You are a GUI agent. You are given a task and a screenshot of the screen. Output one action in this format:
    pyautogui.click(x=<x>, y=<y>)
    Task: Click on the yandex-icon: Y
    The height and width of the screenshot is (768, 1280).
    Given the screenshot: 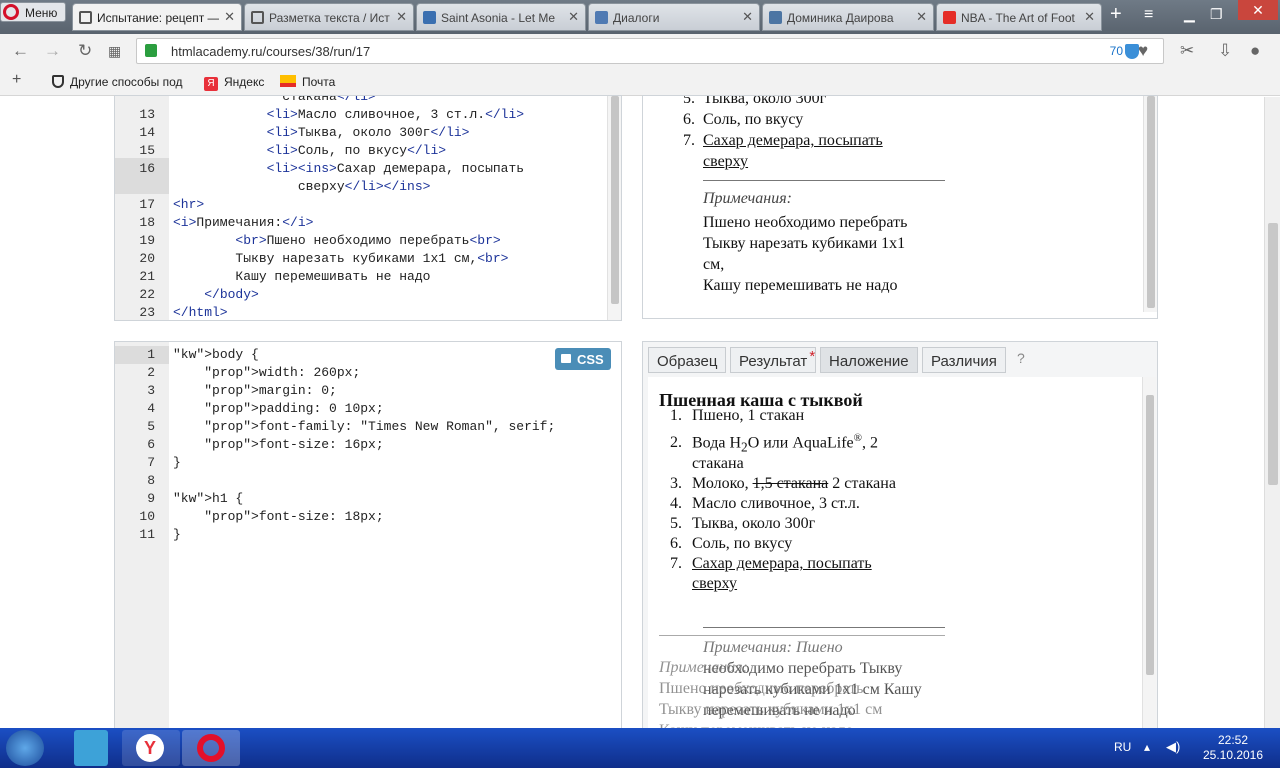 What is the action you would take?
    pyautogui.click(x=150, y=748)
    